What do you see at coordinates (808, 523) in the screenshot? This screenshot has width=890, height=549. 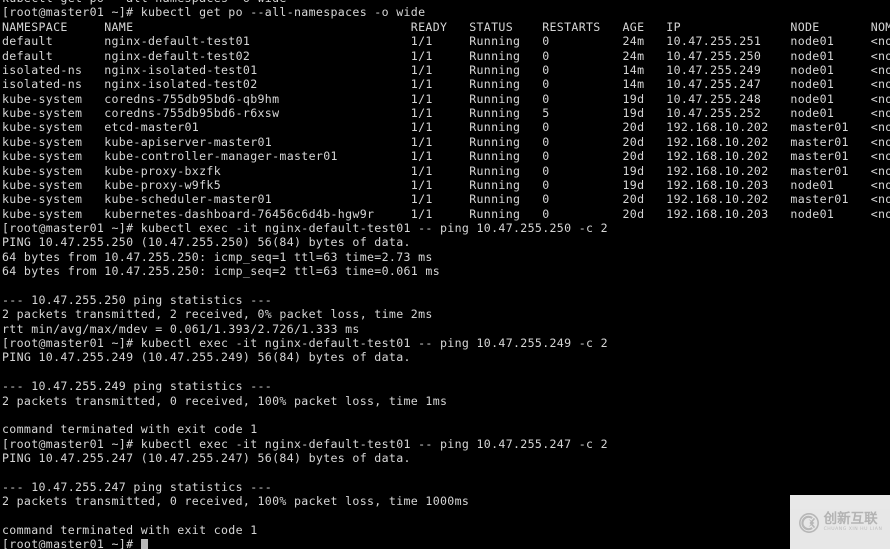 I see `cx-logo-icon` at bounding box center [808, 523].